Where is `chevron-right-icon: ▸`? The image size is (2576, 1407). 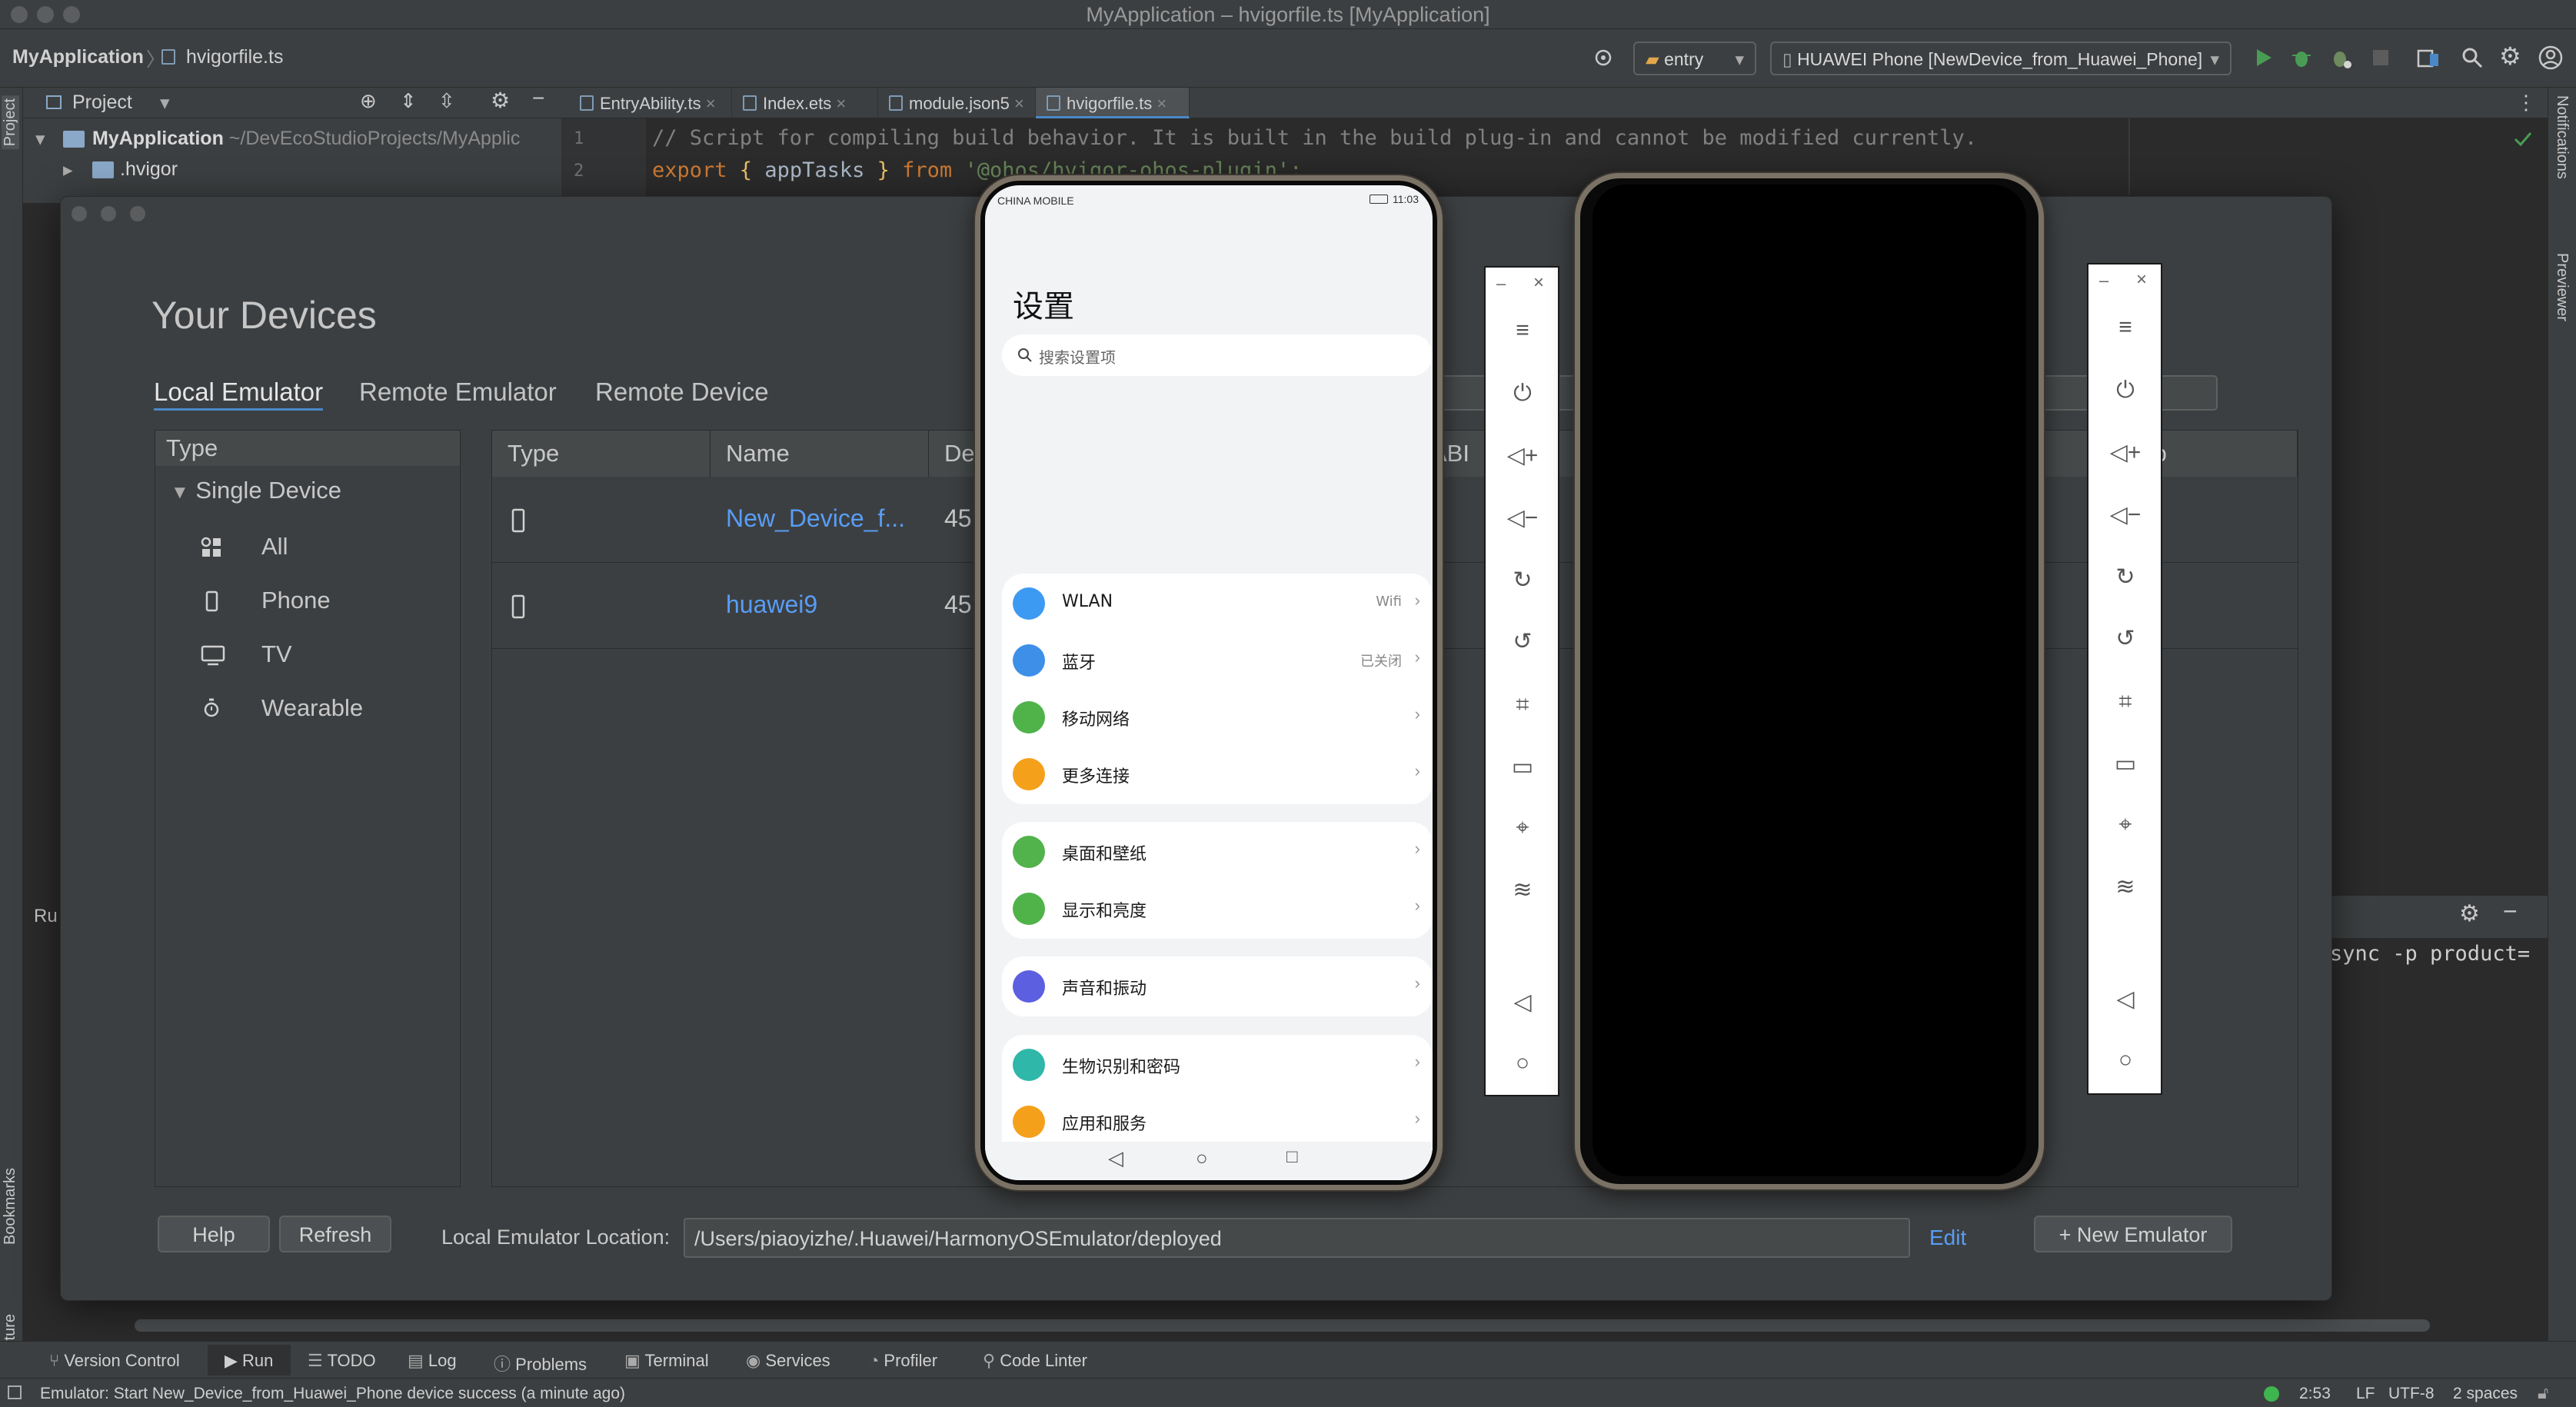 chevron-right-icon: ▸ is located at coordinates (68, 169).